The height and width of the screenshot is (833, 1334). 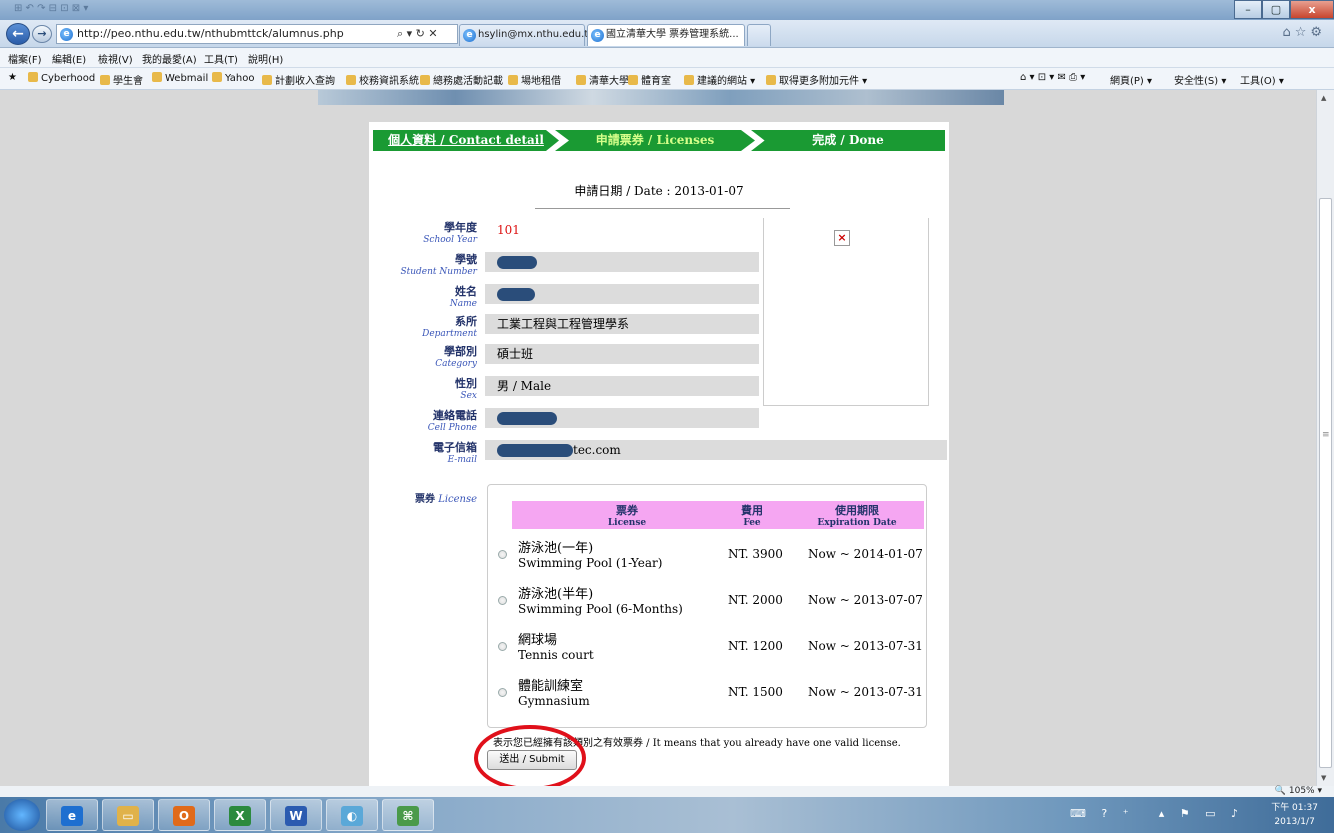 I want to click on fav-link: 取得更多附加元件 ▾, so click(x=816, y=79).